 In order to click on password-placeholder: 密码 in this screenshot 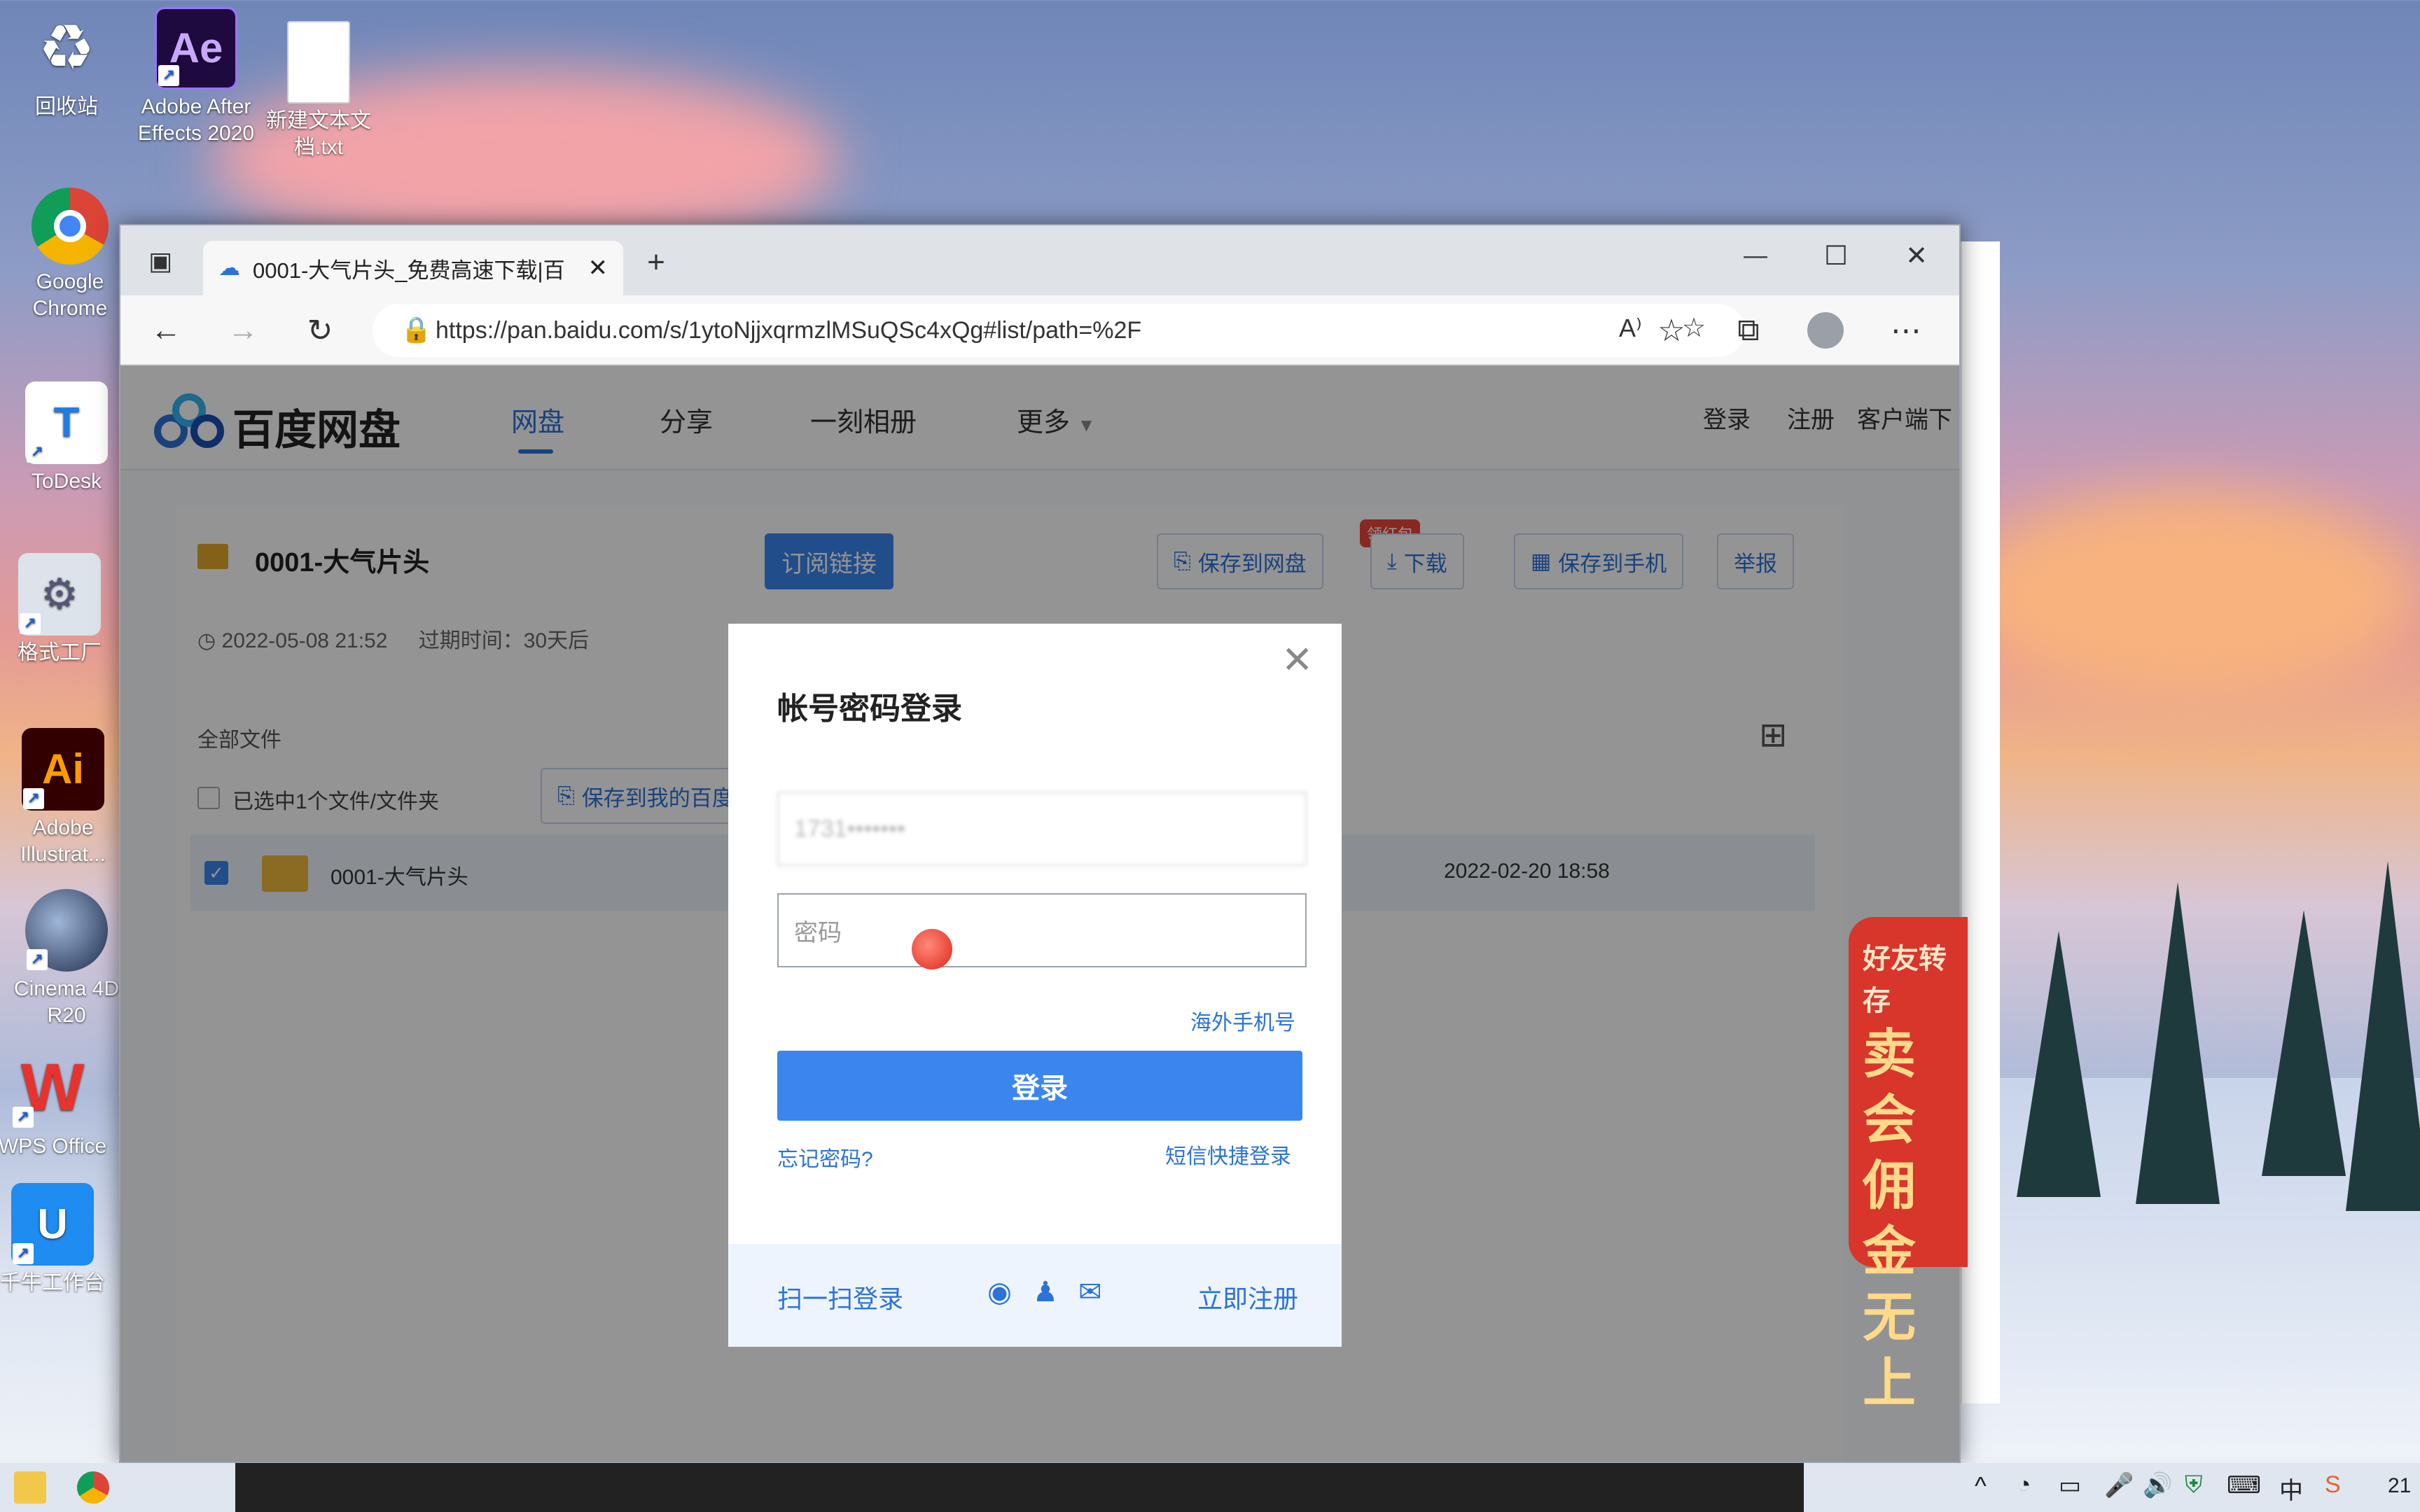, I will do `click(818, 932)`.